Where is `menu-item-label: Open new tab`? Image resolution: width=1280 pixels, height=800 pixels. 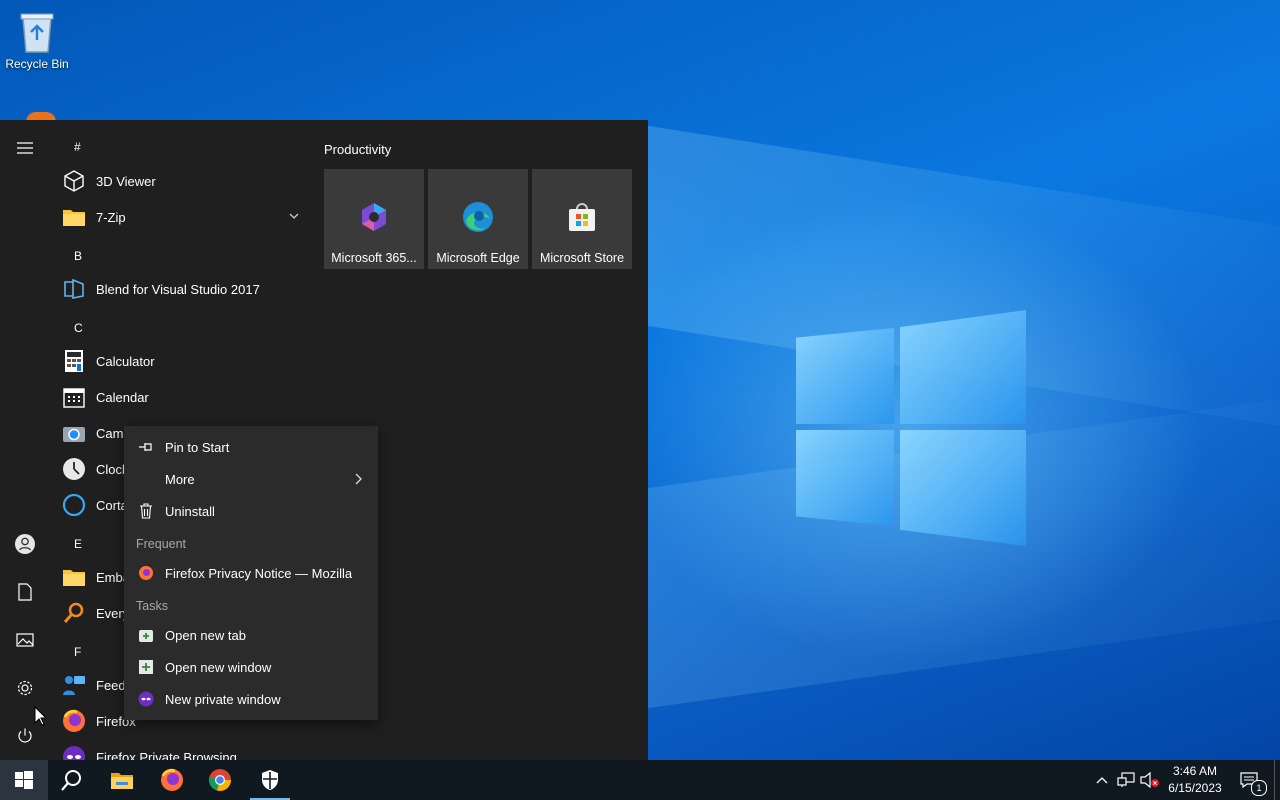 menu-item-label: Open new tab is located at coordinates (205, 635).